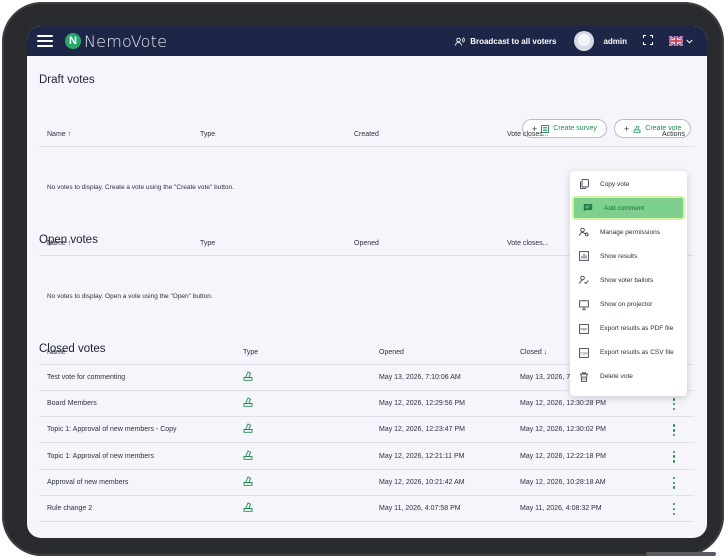 The image size is (728, 560). What do you see at coordinates (422, 482) in the screenshot?
I see `vote-opened: May 12, 2026, 10:21:42 AM` at bounding box center [422, 482].